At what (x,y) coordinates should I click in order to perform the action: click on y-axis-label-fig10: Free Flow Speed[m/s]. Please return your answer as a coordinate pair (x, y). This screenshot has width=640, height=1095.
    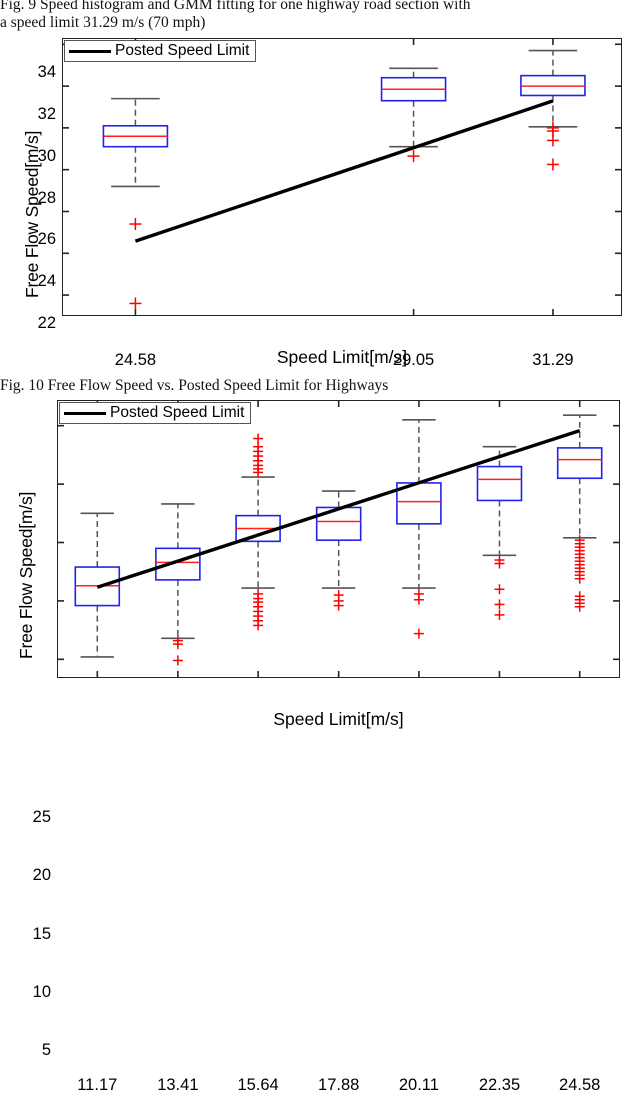
    Looking at the image, I should click on (26, 575).